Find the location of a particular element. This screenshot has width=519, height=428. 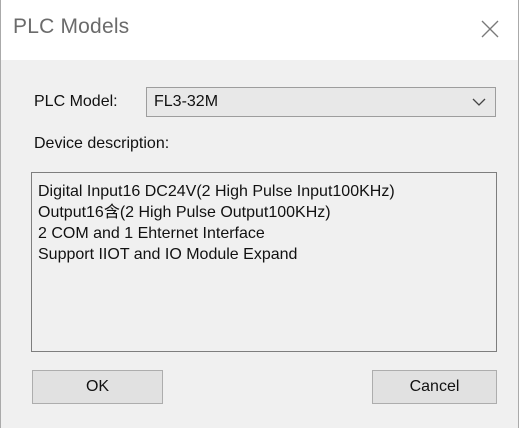

description-line: Output16含(2 High Pulse Output100KHz) is located at coordinates (184, 212).